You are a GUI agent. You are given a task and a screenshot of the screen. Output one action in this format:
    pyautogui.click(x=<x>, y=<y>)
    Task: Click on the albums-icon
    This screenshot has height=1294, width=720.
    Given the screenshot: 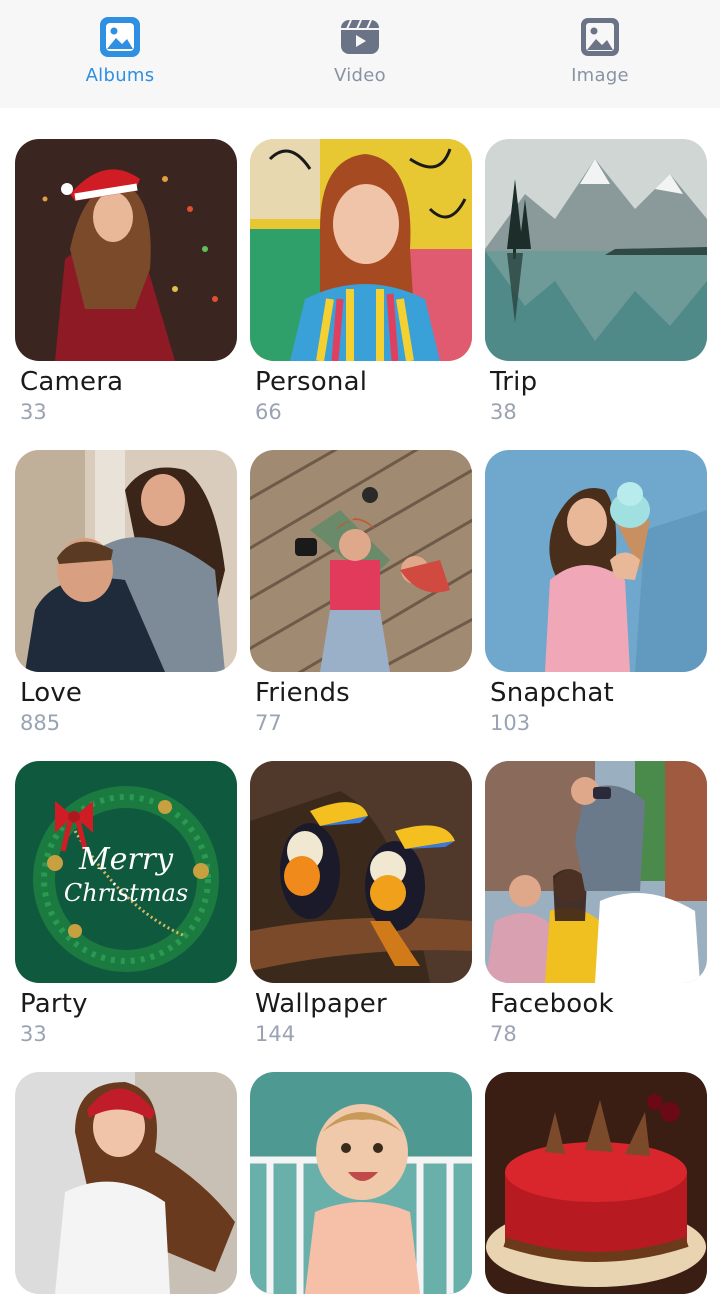 What is the action you would take?
    pyautogui.click(x=120, y=37)
    